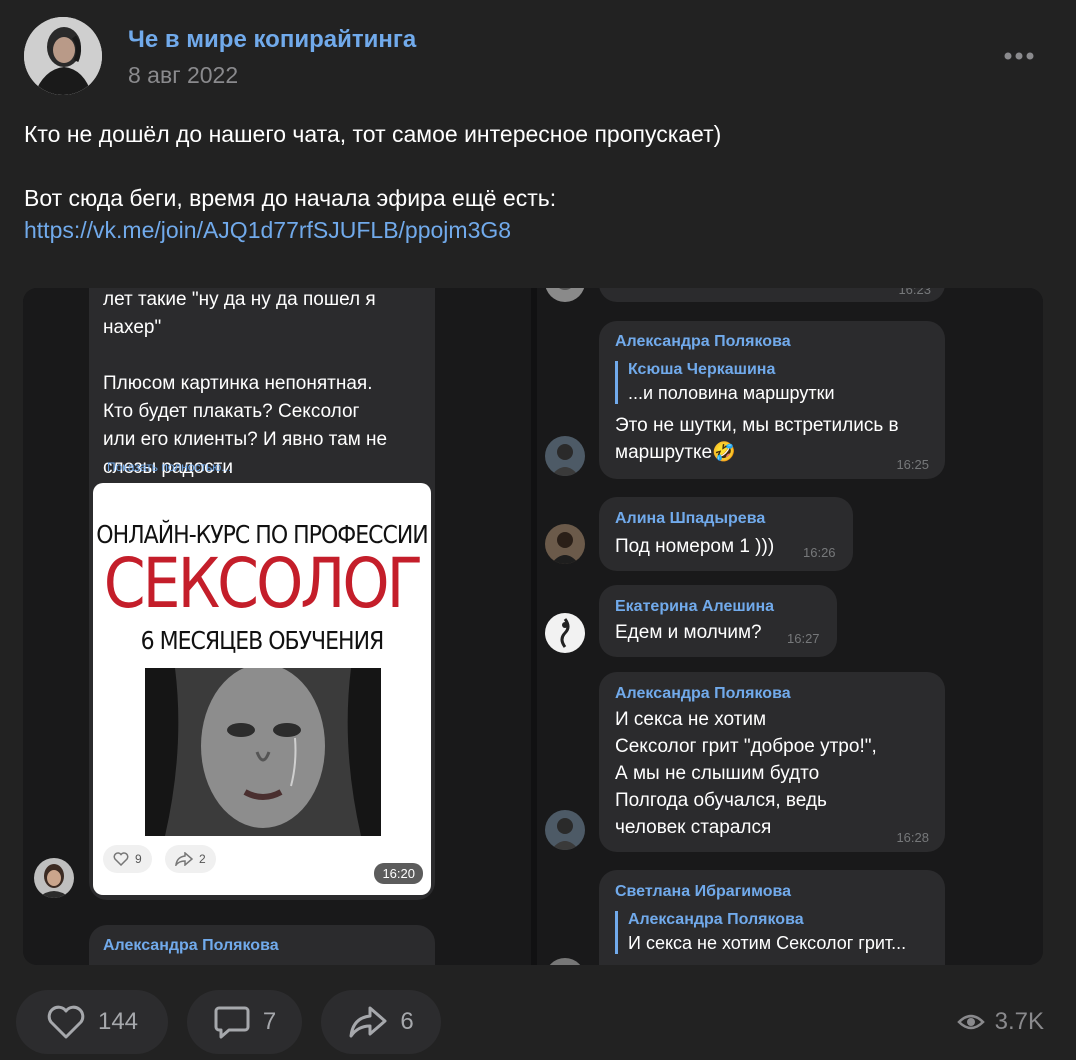 This screenshot has width=1076, height=1060. Describe the element at coordinates (272, 40) in the screenshot. I see `channel-name: Че в мире копирайтинга` at that location.